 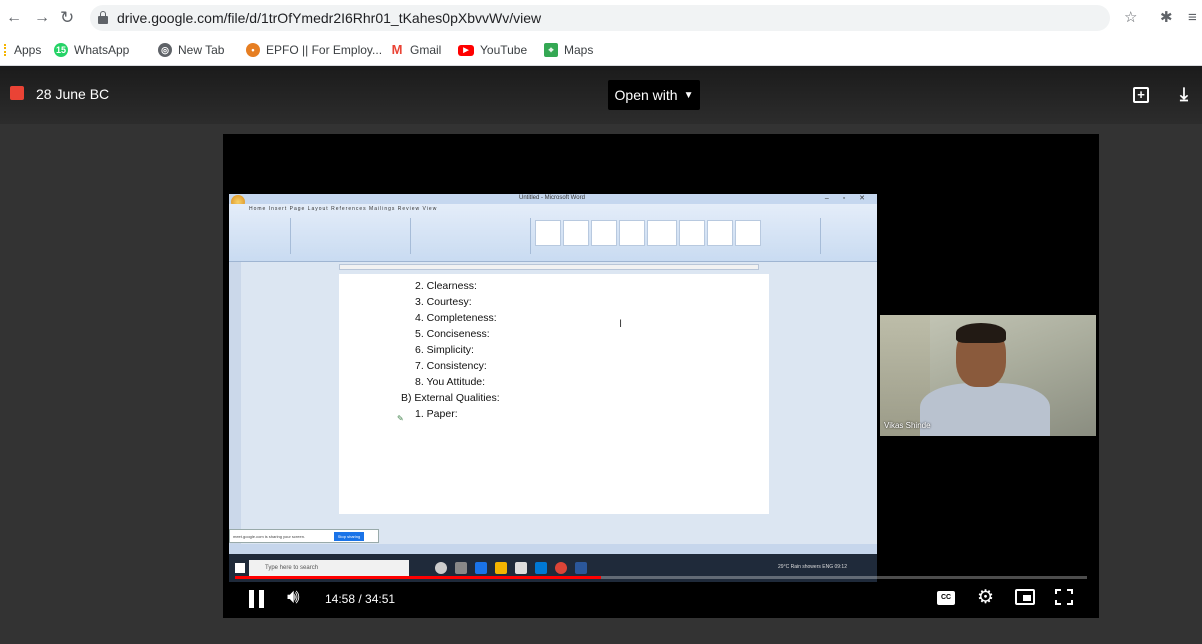 I want to click on bookmark-label: Gmail, so click(x=426, y=50).